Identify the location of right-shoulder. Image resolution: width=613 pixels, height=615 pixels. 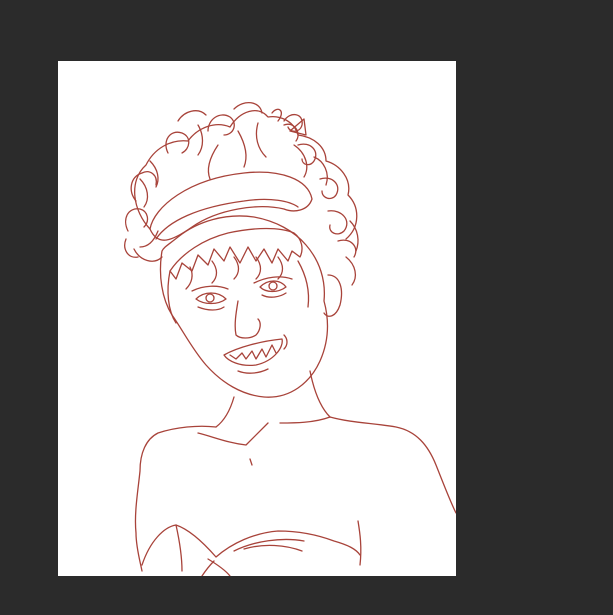
(392, 465).